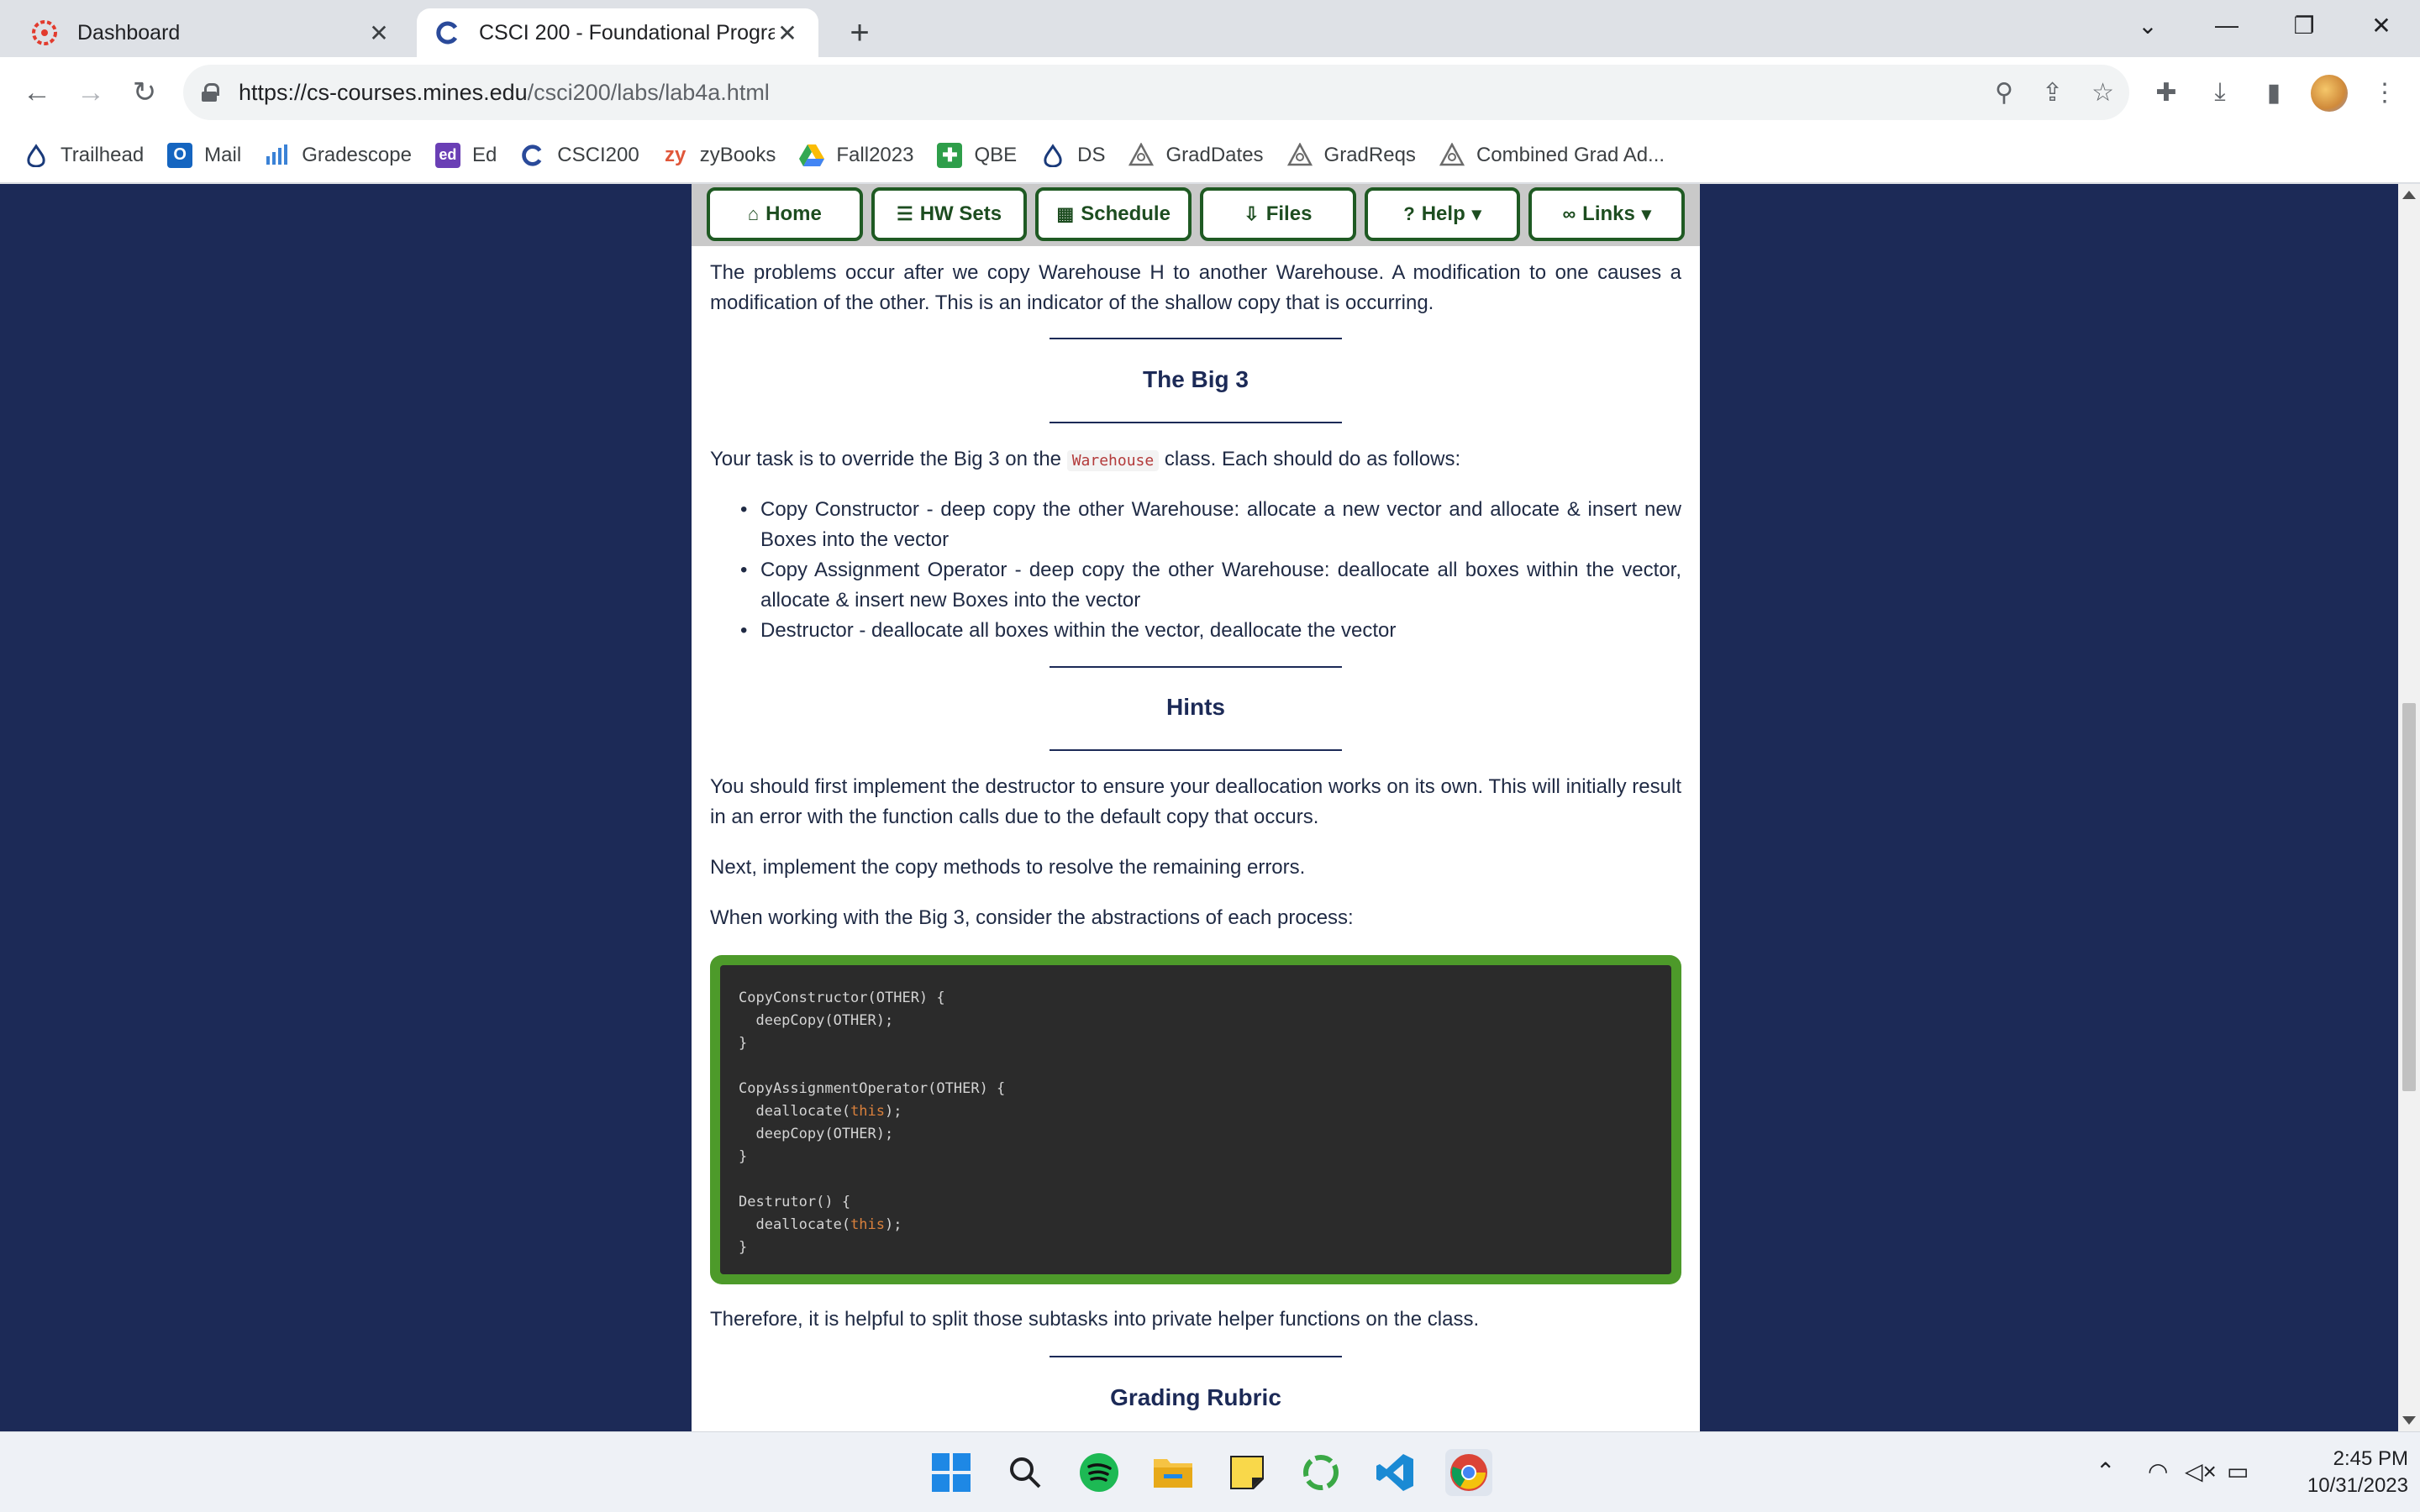 The width and height of the screenshot is (2420, 1512). Describe the element at coordinates (180, 155) in the screenshot. I see `outlook-icon: O` at that location.